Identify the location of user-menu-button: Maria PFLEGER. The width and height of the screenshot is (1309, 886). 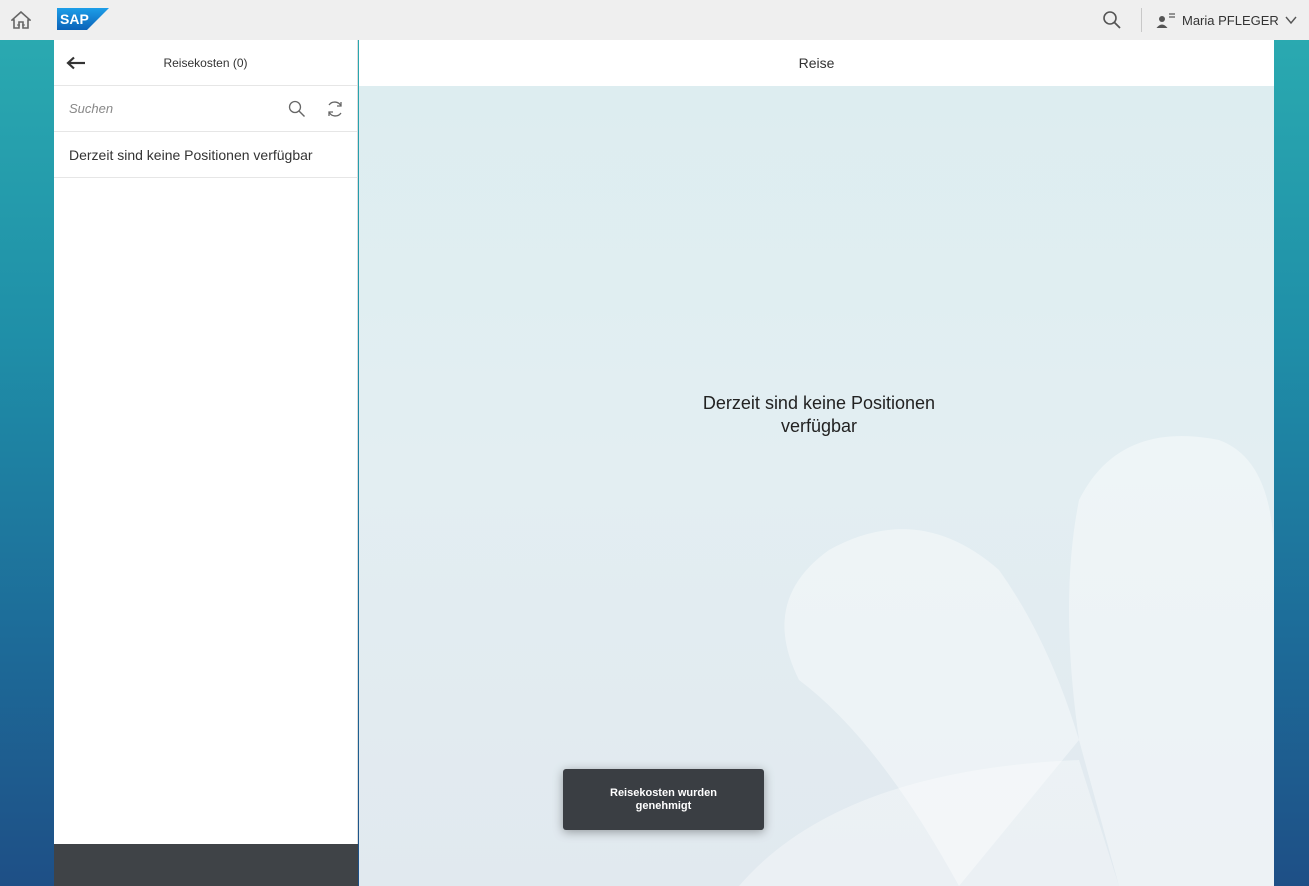
(1226, 20).